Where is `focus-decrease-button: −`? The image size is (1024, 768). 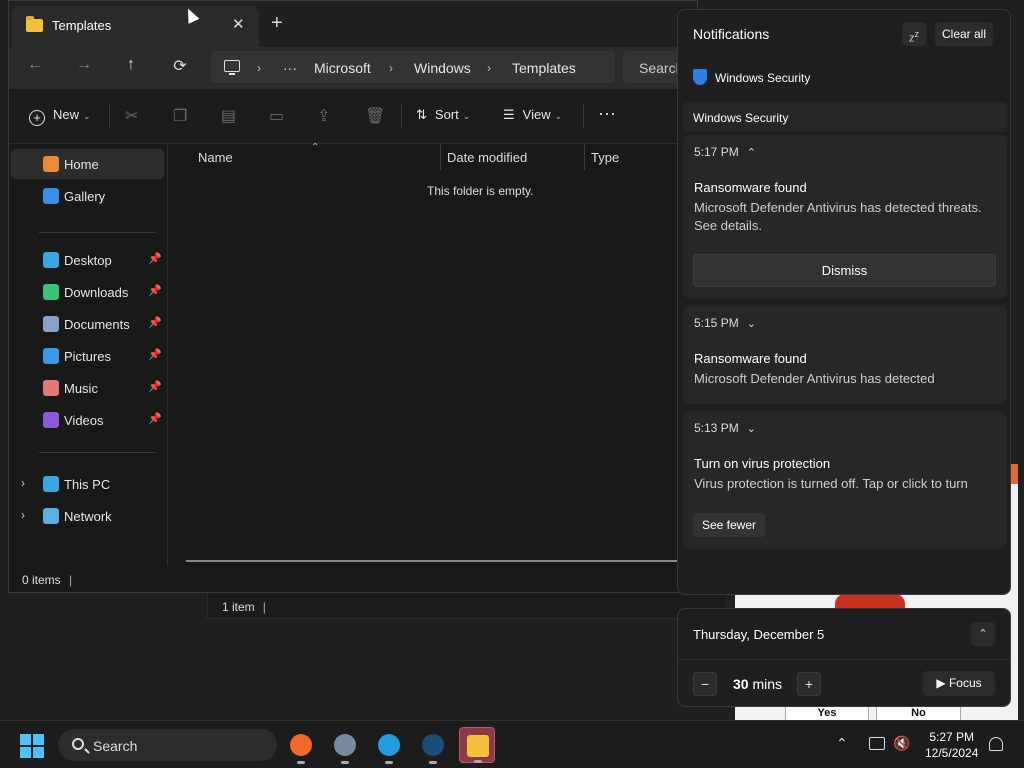 focus-decrease-button: − is located at coordinates (705, 684).